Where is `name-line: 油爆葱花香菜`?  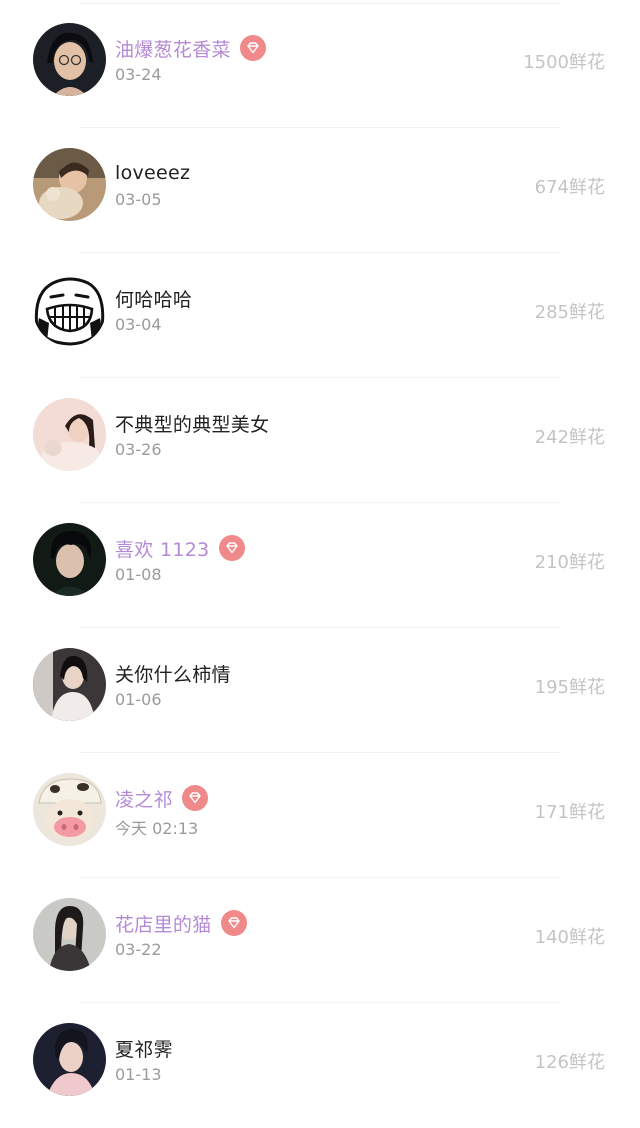
name-line: 油爆葱花香菜 is located at coordinates (190, 48).